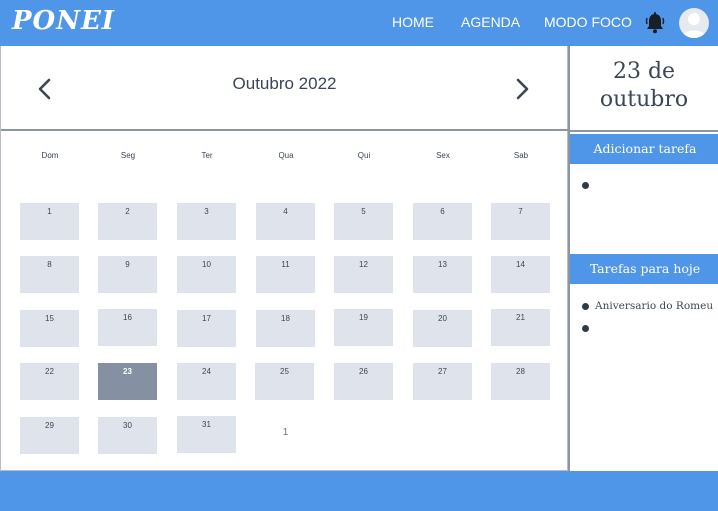 This screenshot has height=511, width=718. I want to click on calendar-day: 22, so click(49, 381).